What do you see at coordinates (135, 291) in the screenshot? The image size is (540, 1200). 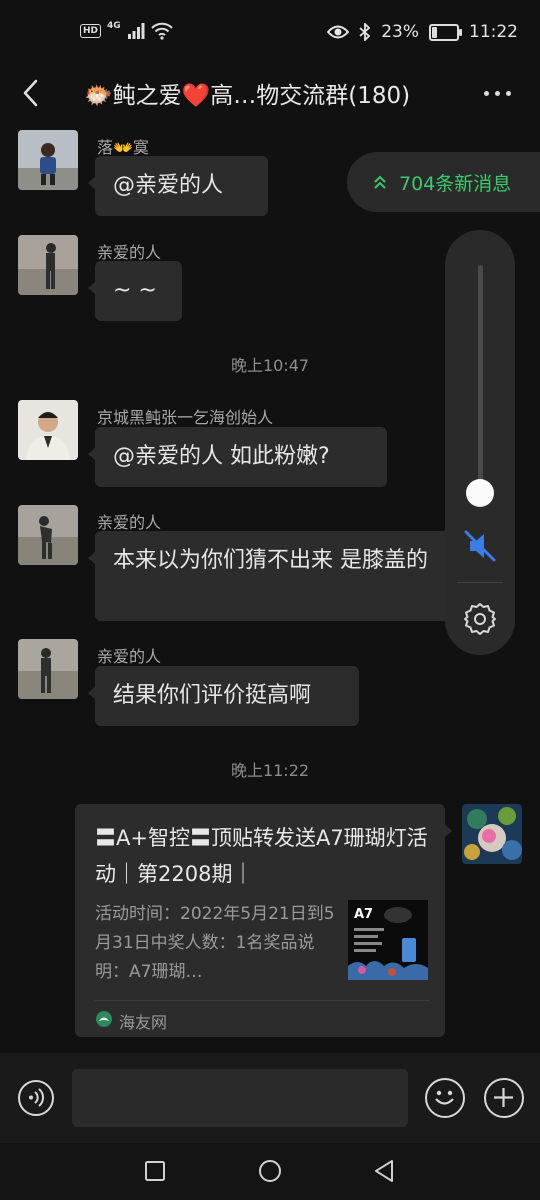 I see `message-bubble: ~ ~` at bounding box center [135, 291].